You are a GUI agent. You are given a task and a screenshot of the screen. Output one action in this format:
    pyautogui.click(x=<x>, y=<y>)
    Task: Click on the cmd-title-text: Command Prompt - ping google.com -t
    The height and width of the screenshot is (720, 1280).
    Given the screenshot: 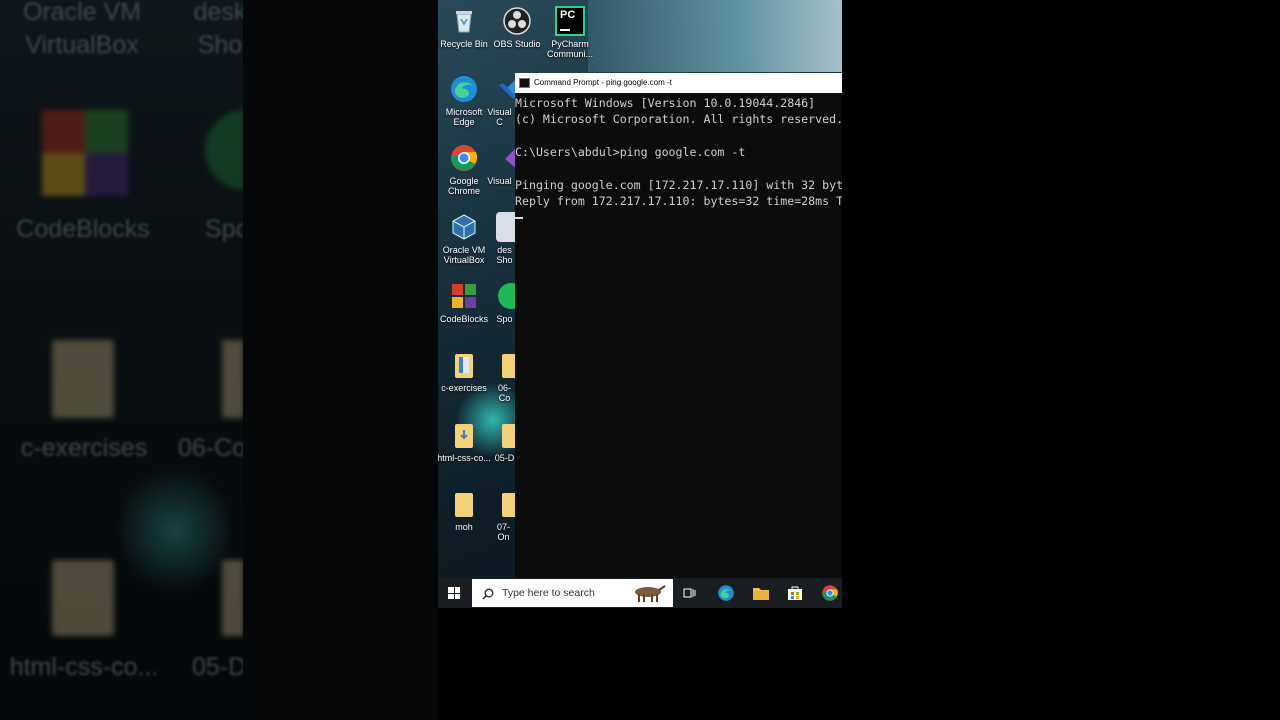 What is the action you would take?
    pyautogui.click(x=603, y=82)
    